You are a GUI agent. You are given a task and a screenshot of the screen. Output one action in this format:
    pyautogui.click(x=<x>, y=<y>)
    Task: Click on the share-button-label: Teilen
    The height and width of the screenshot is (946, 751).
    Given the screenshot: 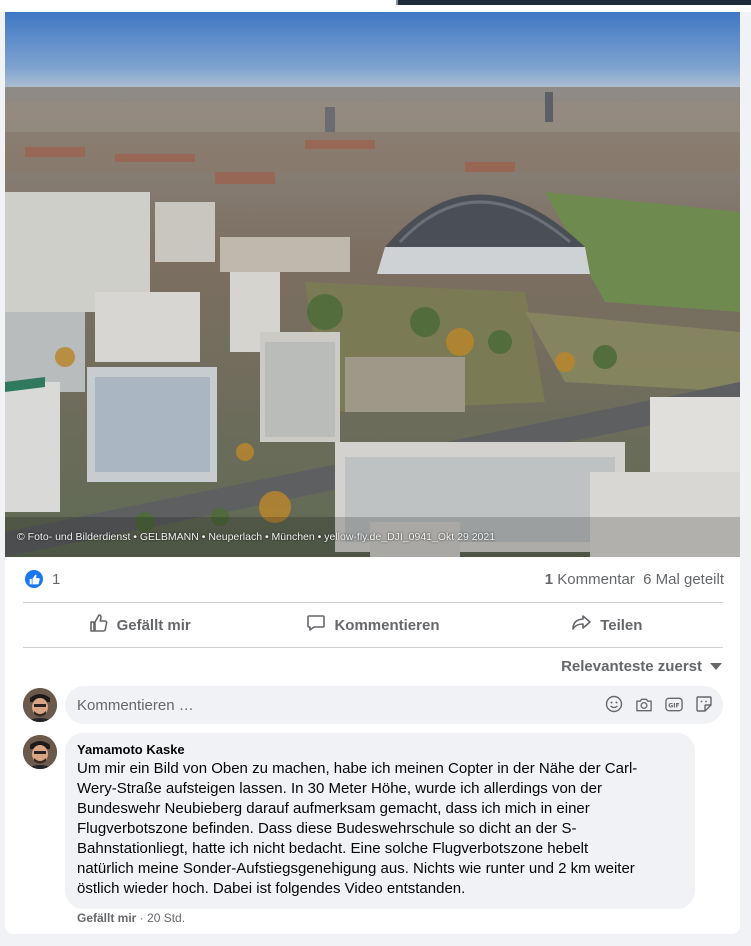 What is the action you would take?
    pyautogui.click(x=621, y=625)
    